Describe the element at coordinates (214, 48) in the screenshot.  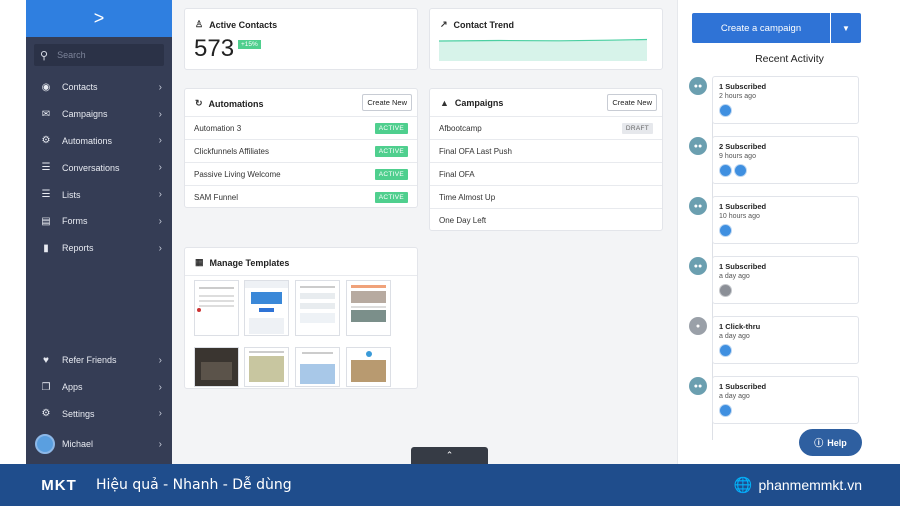
I see `contact-count: 573` at that location.